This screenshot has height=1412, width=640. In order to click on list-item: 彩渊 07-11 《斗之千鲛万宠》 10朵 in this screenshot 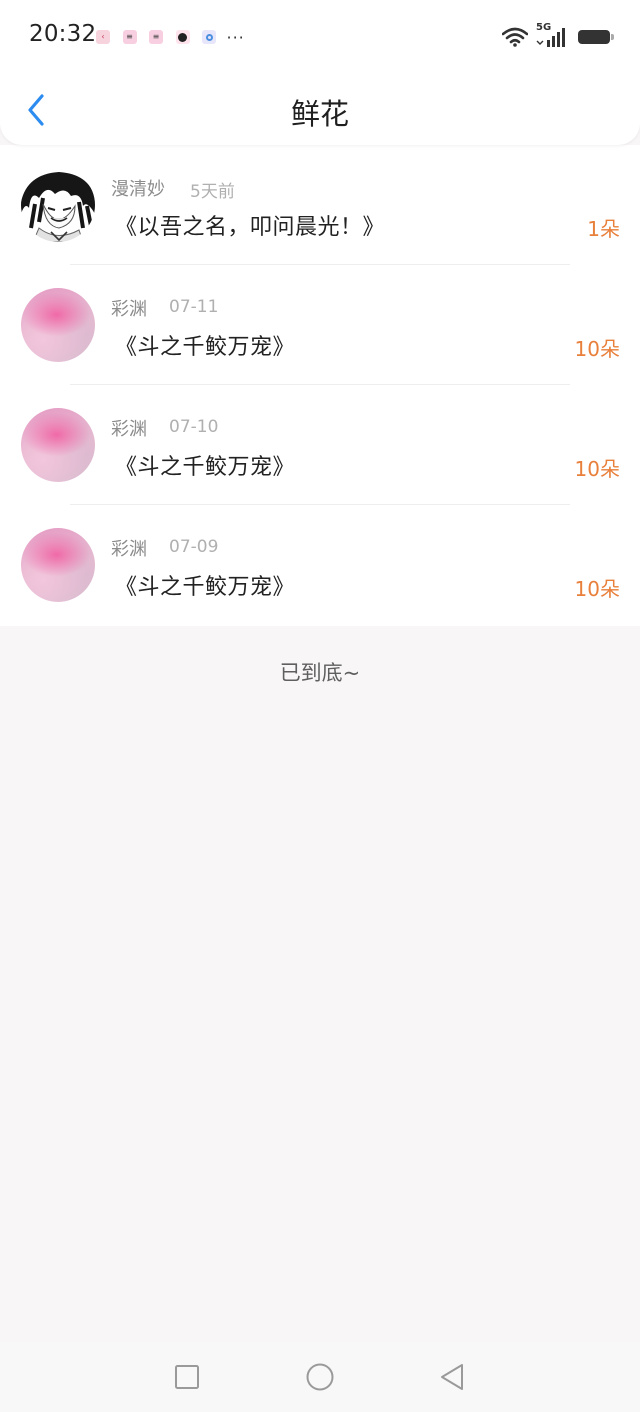, I will do `click(320, 325)`.